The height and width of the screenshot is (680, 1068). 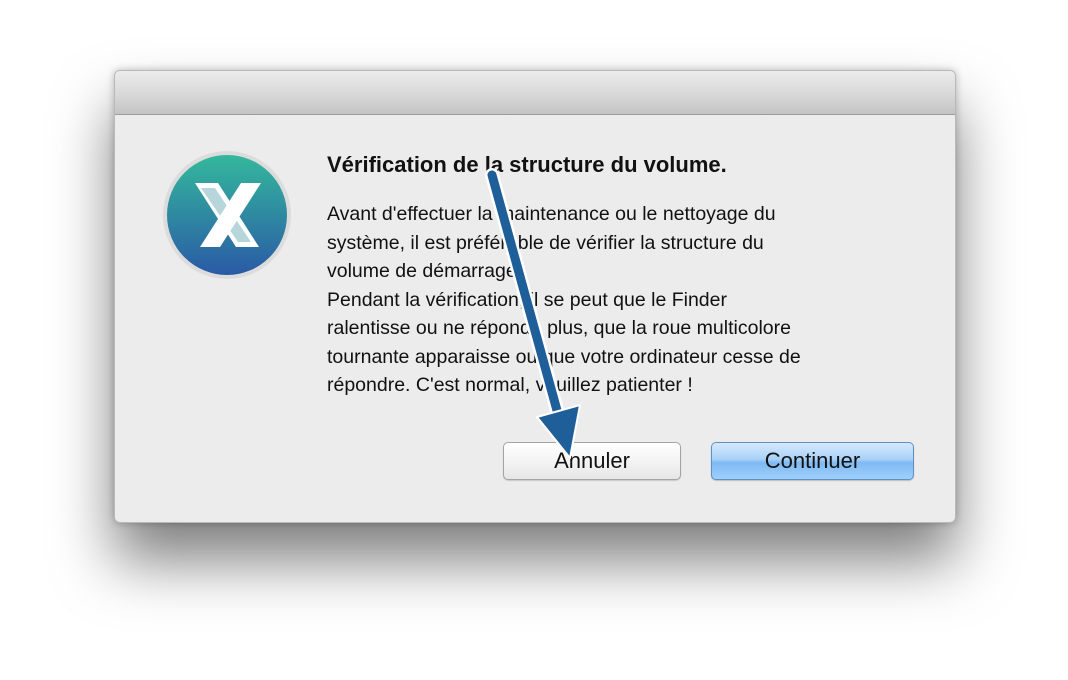 What do you see at coordinates (812, 461) in the screenshot?
I see `continue-button: Continuer` at bounding box center [812, 461].